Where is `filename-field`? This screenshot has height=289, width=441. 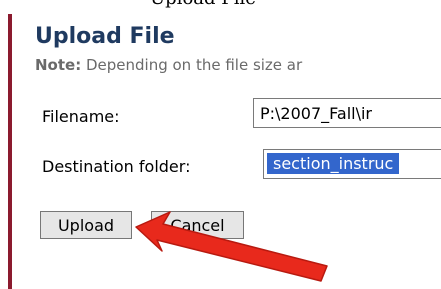 filename-field is located at coordinates (347, 113).